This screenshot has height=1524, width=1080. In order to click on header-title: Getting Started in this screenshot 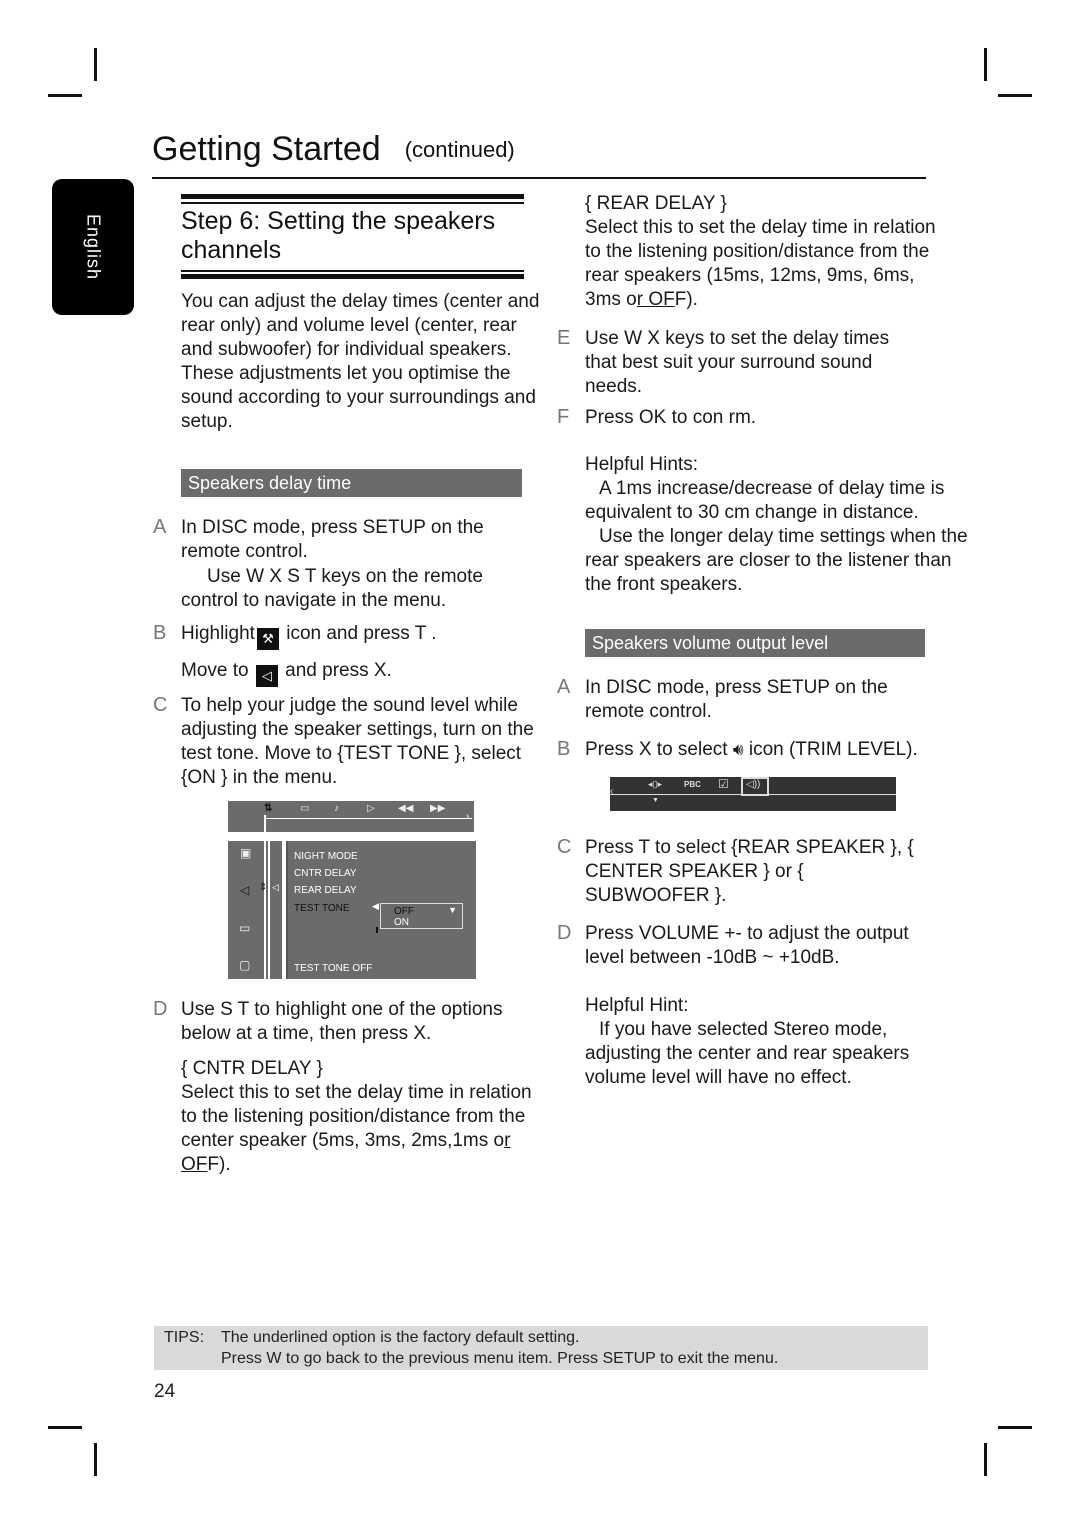, I will do `click(266, 149)`.